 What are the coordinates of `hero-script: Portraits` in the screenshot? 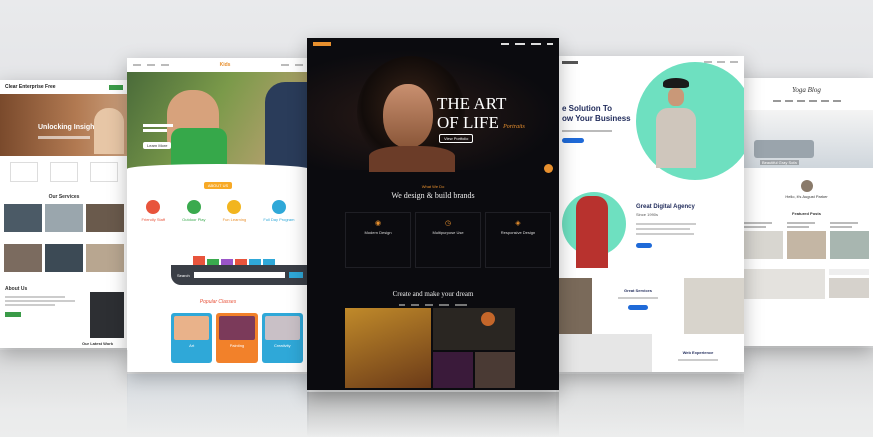 It's located at (514, 127).